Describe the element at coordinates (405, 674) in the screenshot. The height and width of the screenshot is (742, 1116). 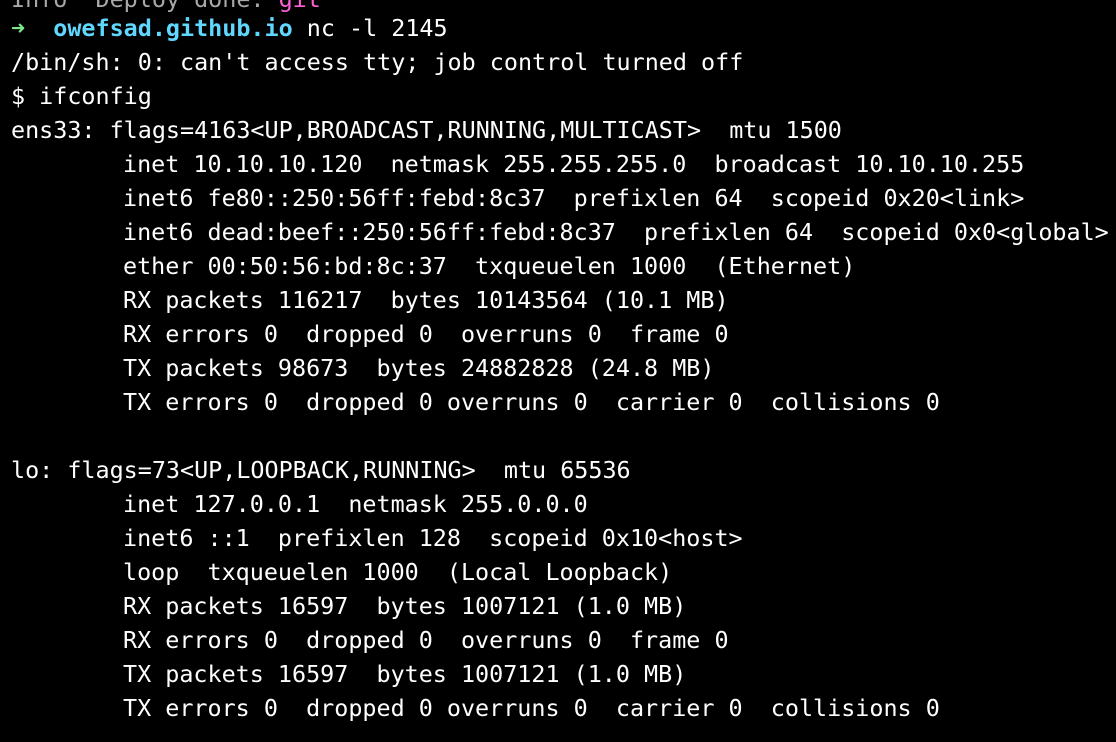
I see `lo-tx-packets-line: TX packets 16597 bytes 1007121 (1.0 MB)` at that location.